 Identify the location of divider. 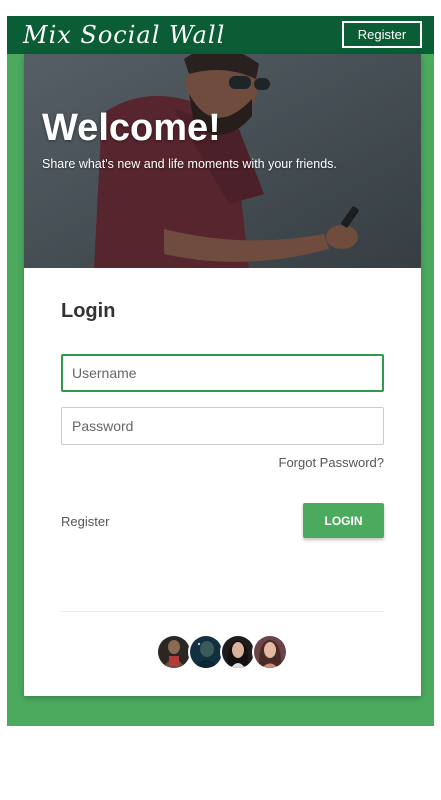
(222, 611).